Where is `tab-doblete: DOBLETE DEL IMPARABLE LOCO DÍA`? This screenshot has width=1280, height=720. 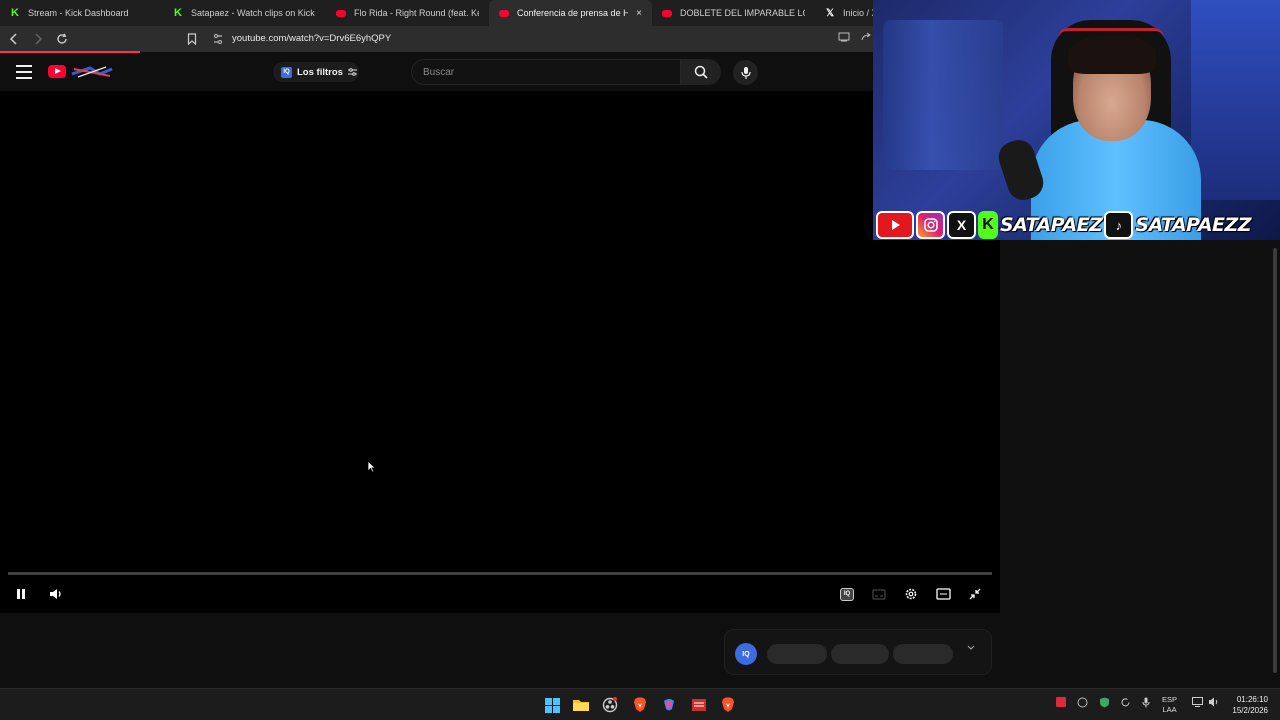
tab-doblete: DOBLETE DEL IMPARABLE LOCO DÍA is located at coordinates (733, 13).